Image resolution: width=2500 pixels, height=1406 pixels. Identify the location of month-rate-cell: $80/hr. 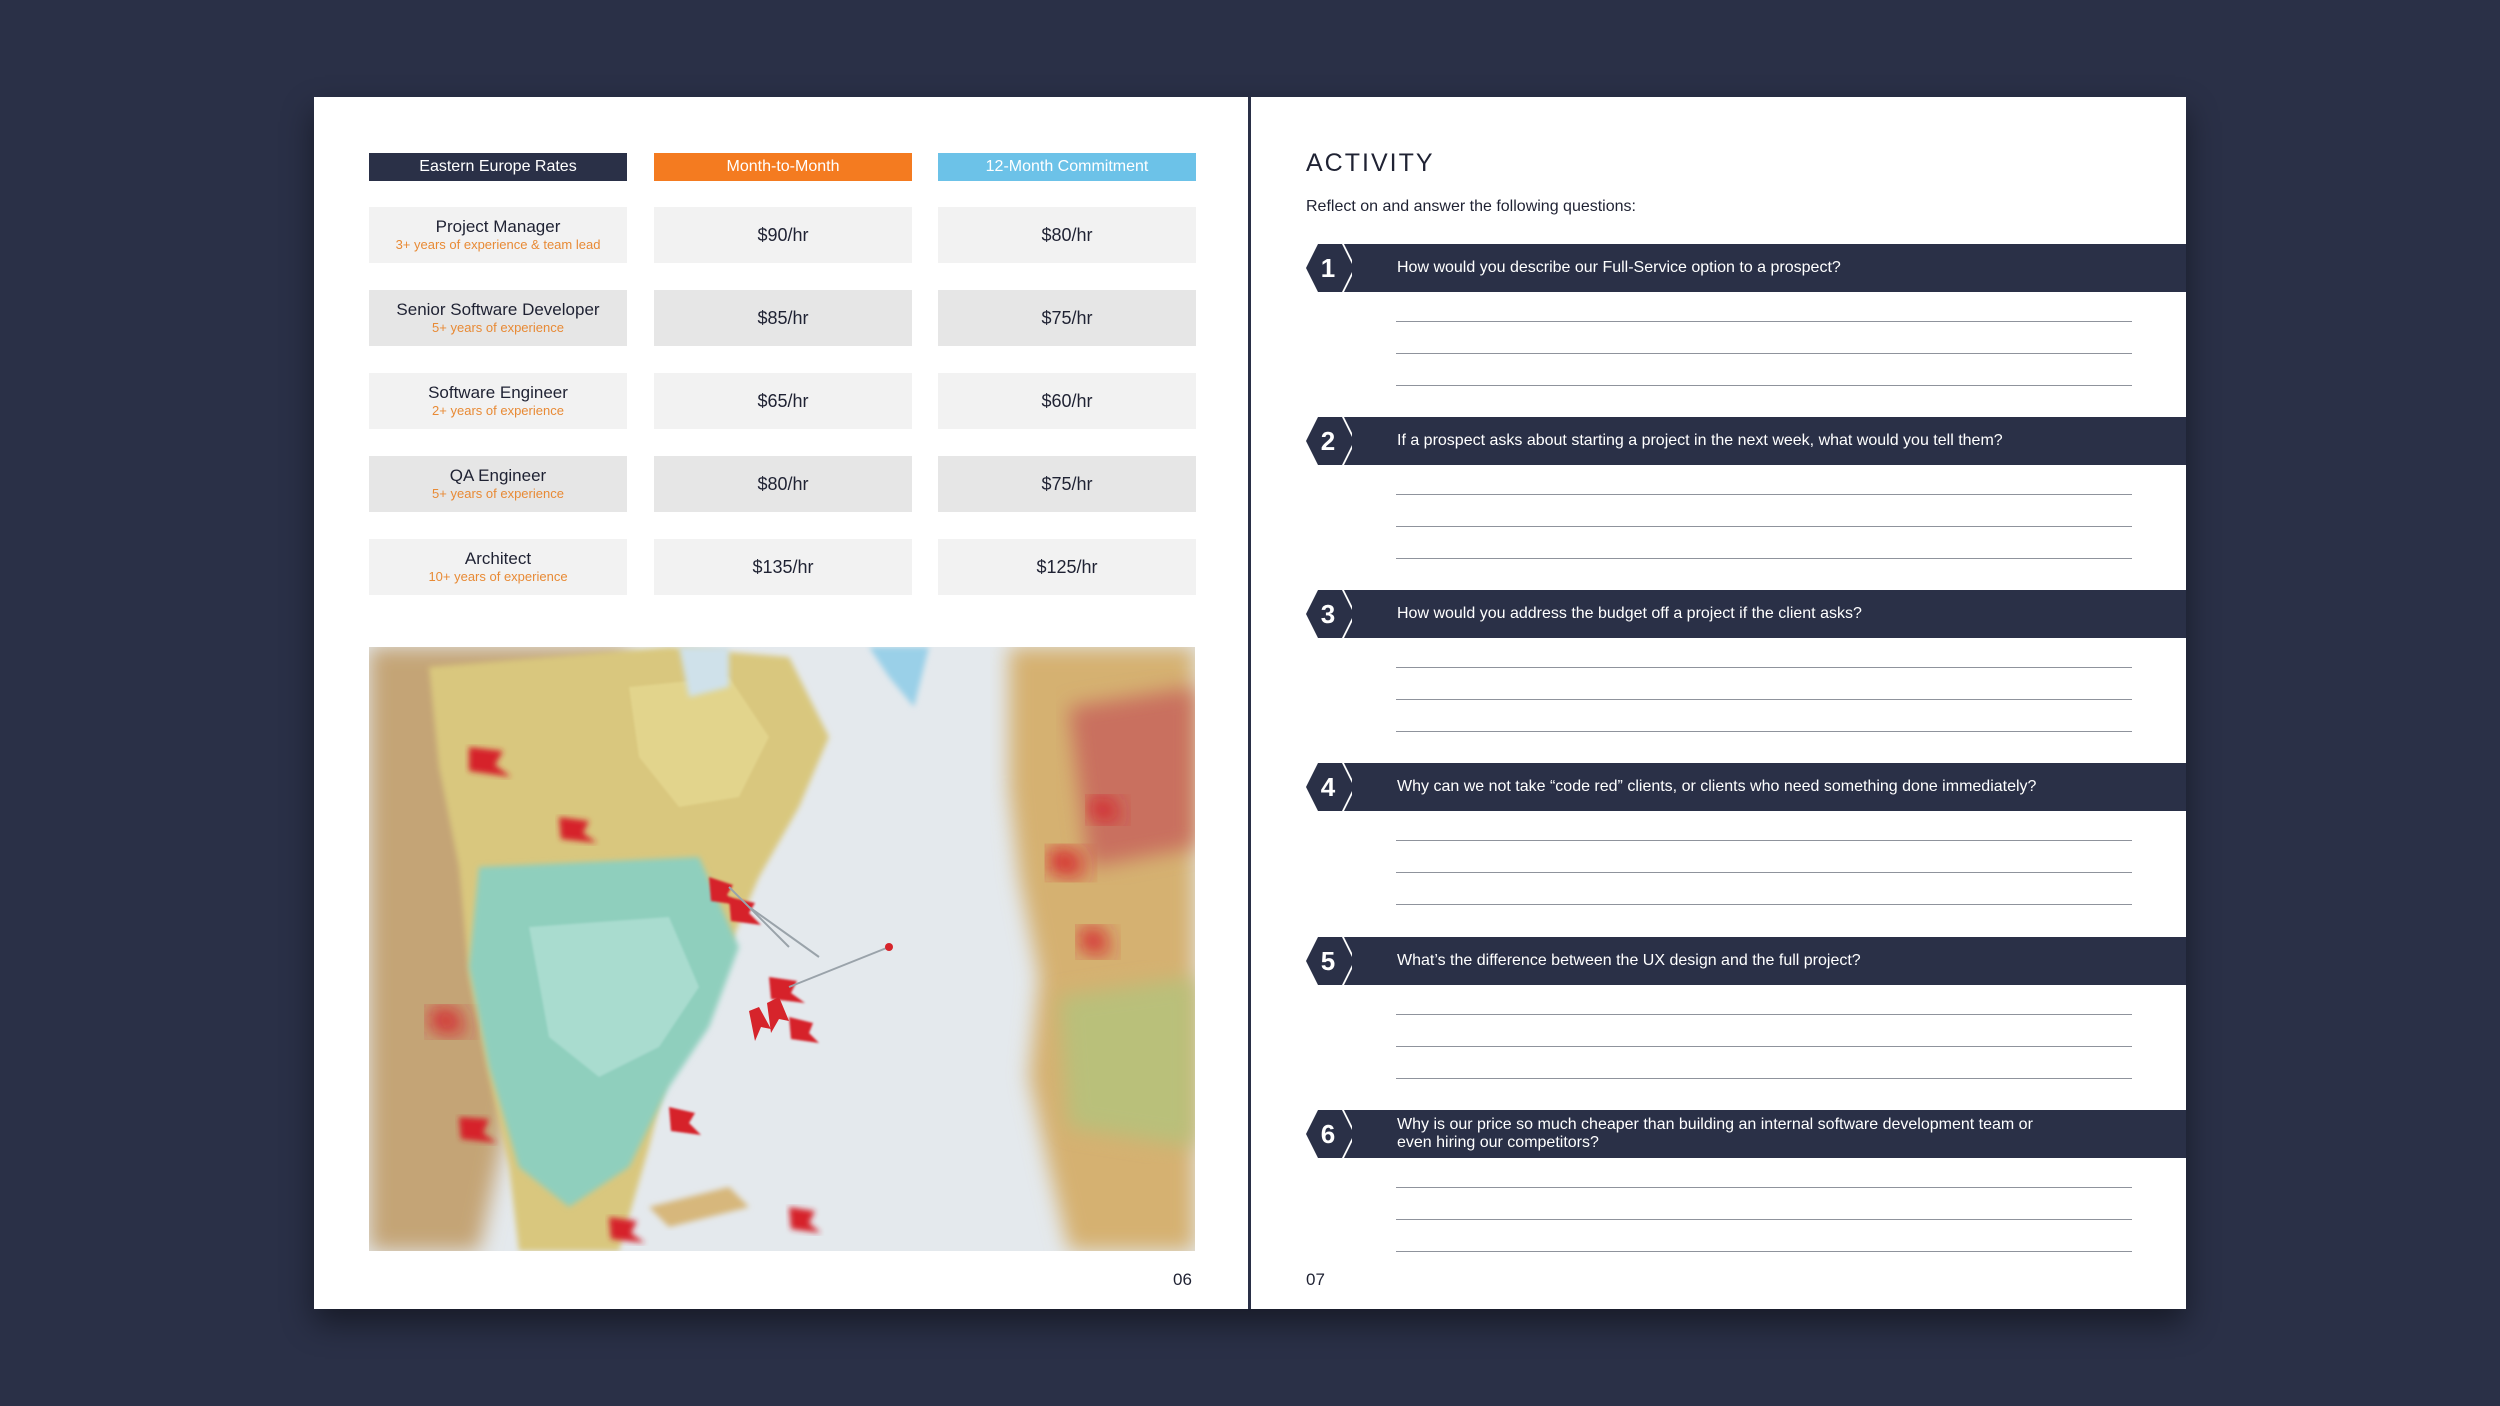
(783, 484).